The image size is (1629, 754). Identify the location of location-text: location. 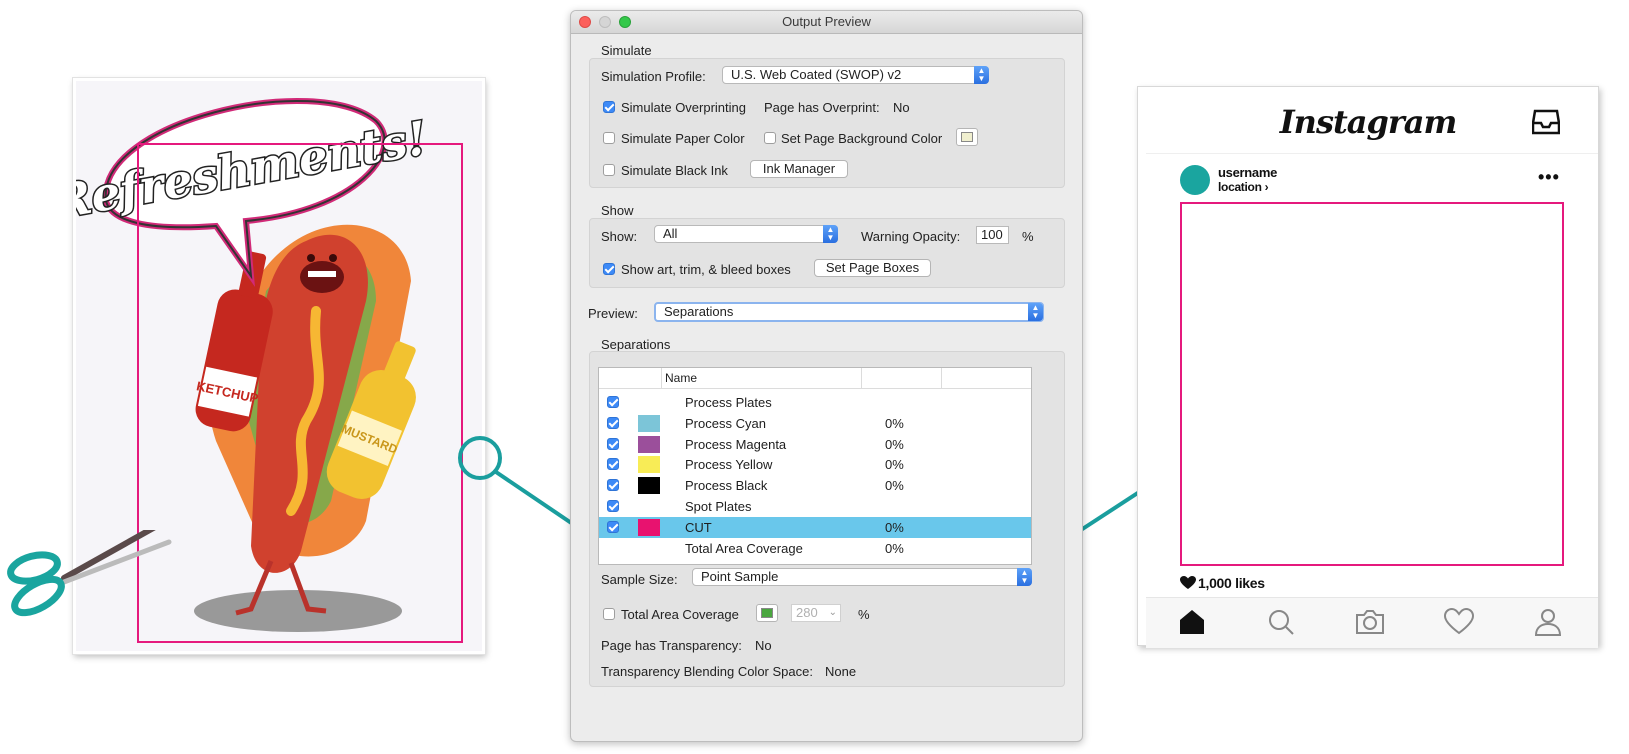
(1240, 187).